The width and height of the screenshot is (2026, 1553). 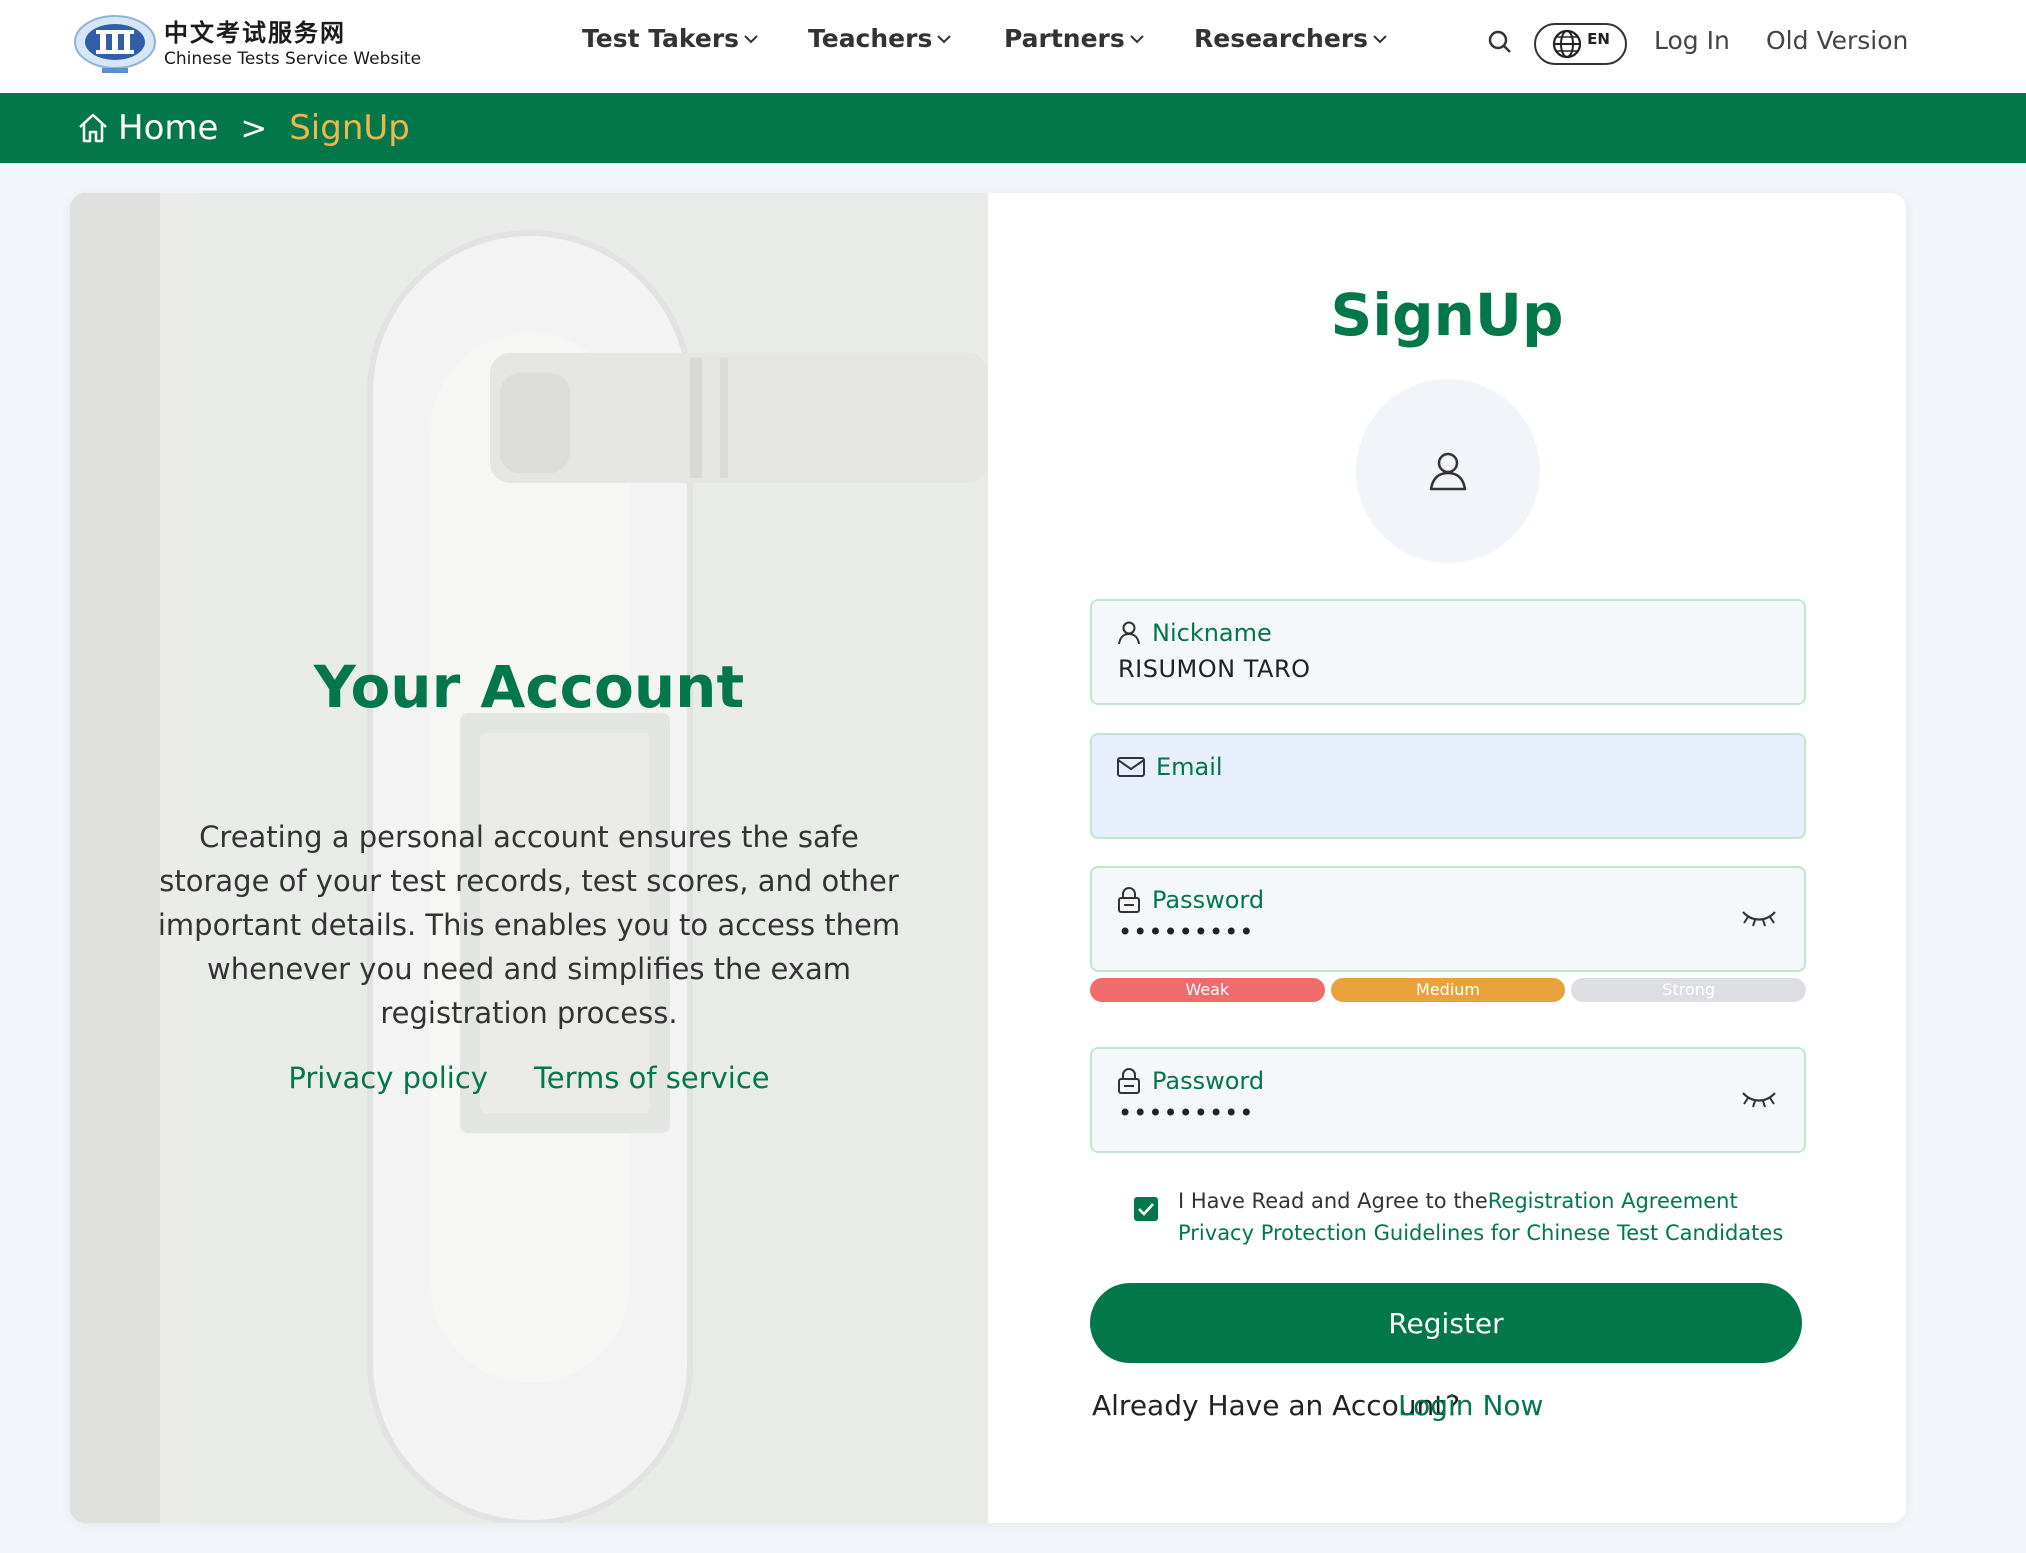 What do you see at coordinates (1446, 1323) in the screenshot?
I see `register-button: Register` at bounding box center [1446, 1323].